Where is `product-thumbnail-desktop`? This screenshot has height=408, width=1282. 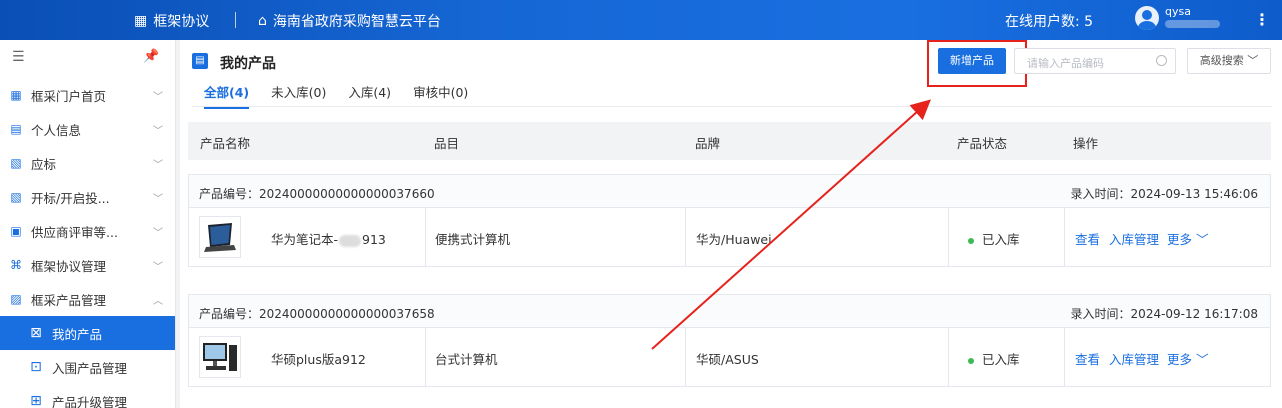
product-thumbnail-desktop is located at coordinates (220, 357).